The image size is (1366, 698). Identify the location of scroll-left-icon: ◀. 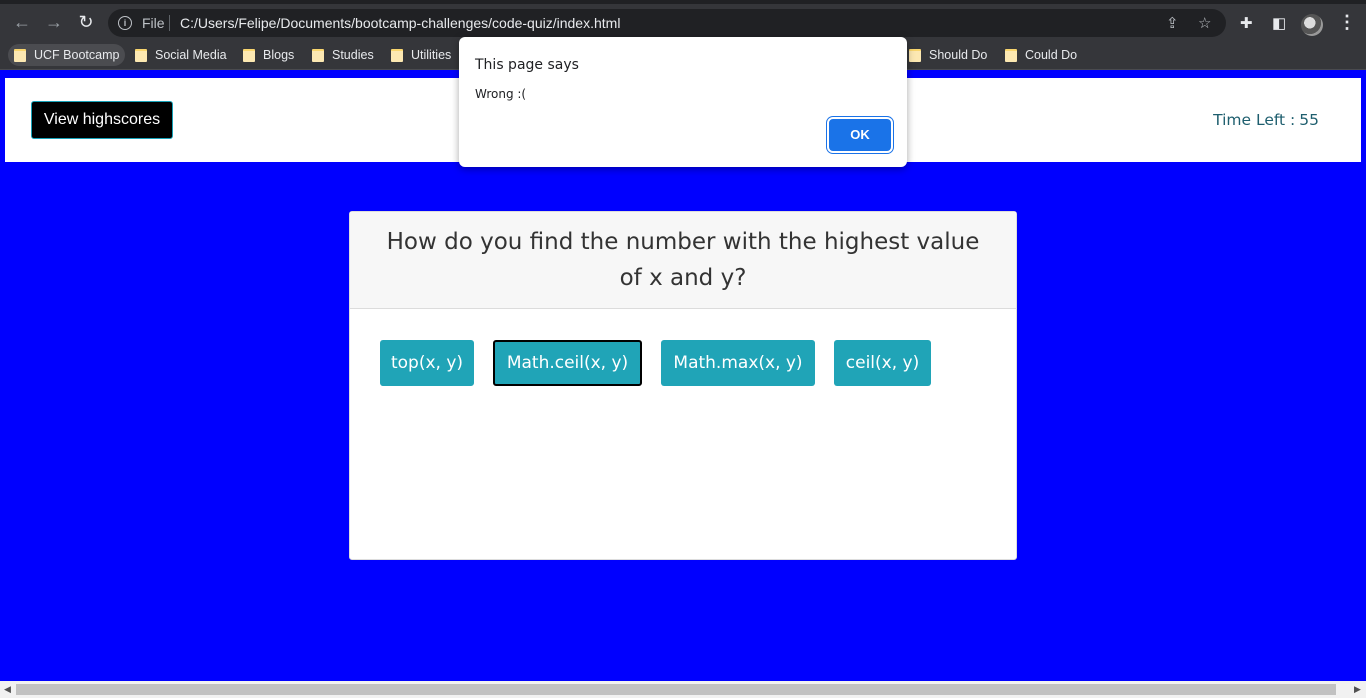
(7, 689).